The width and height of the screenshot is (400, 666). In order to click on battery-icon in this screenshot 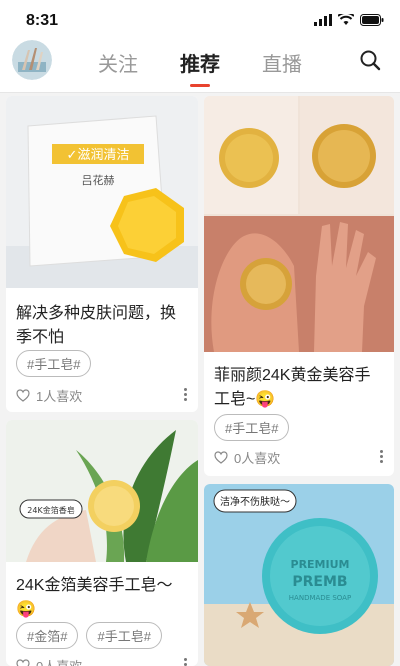, I will do `click(372, 20)`.